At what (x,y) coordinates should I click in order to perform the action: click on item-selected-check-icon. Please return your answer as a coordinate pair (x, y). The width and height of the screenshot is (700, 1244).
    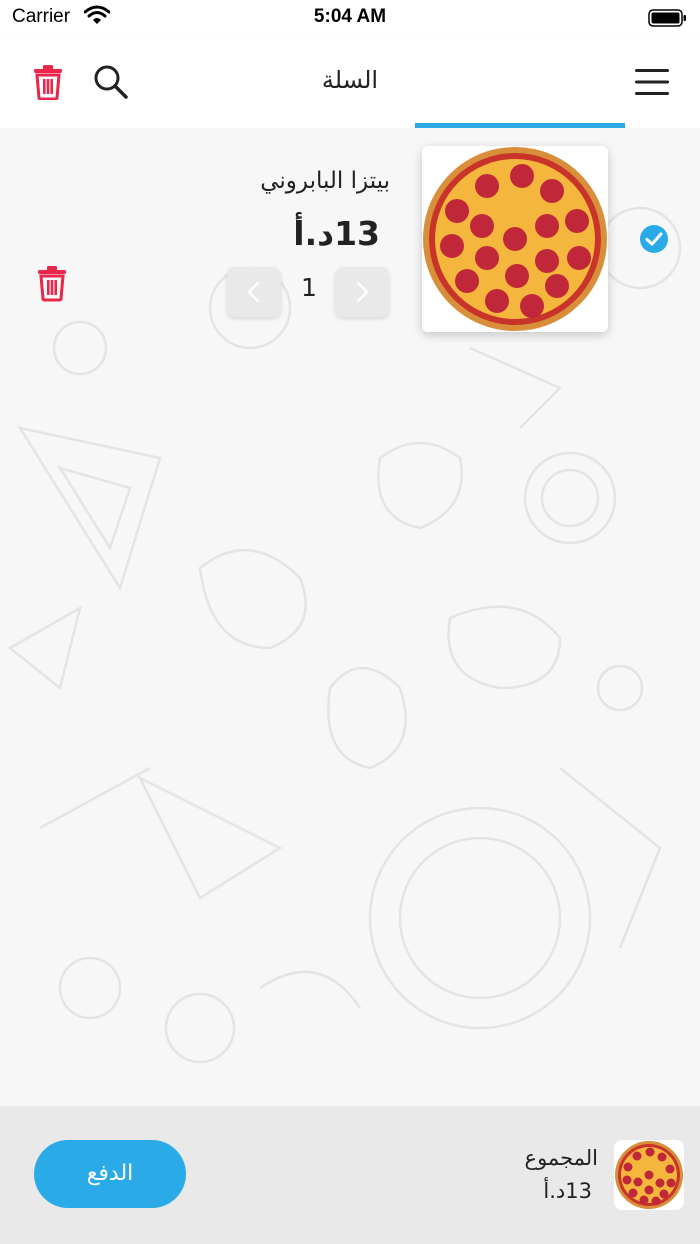
    Looking at the image, I should click on (654, 239).